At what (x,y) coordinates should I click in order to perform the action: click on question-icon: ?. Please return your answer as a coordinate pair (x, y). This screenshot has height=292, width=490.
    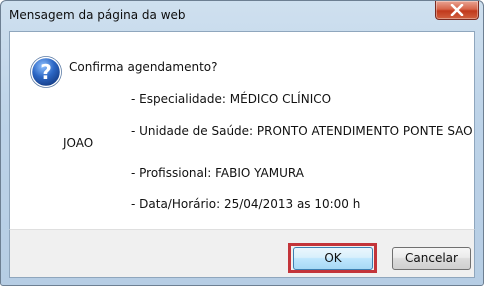
    Looking at the image, I should click on (46, 72).